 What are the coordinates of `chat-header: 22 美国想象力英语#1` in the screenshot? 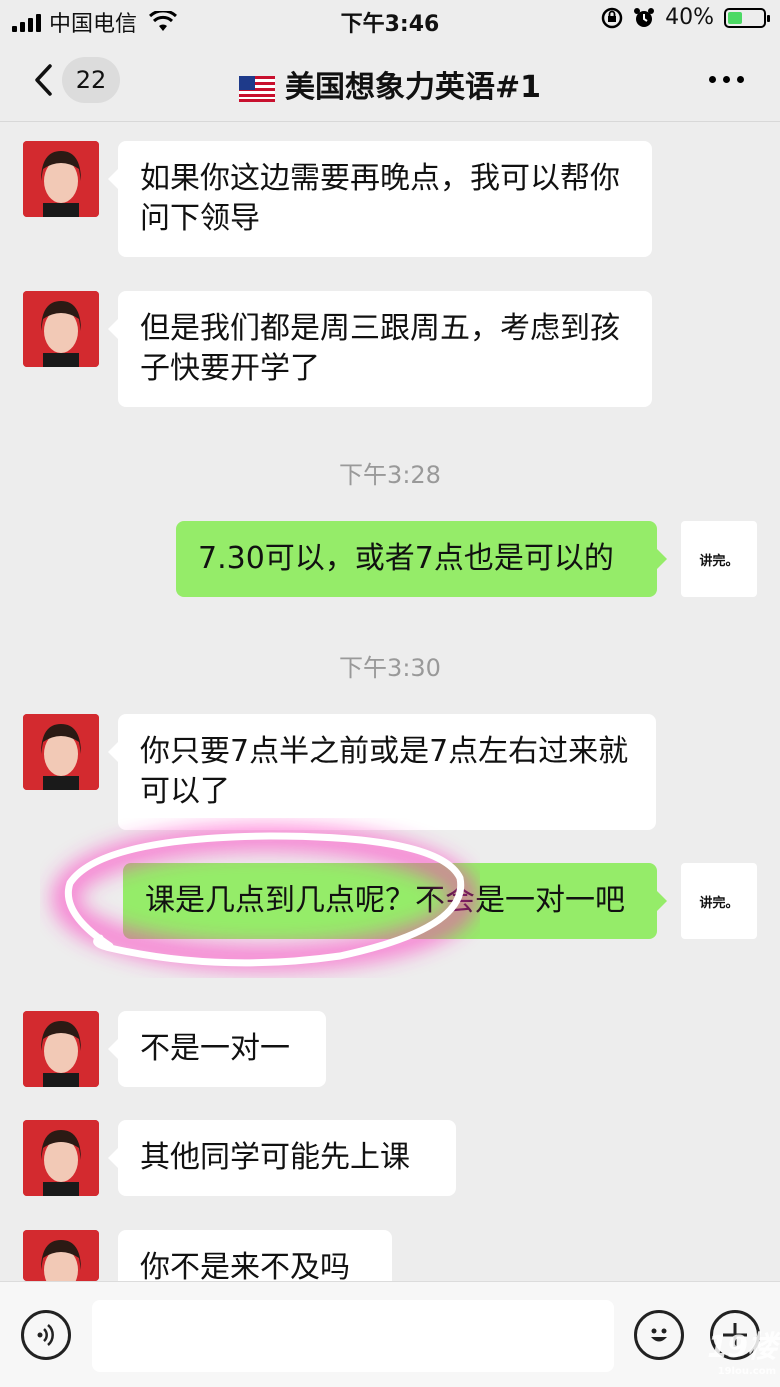 It's located at (390, 81).